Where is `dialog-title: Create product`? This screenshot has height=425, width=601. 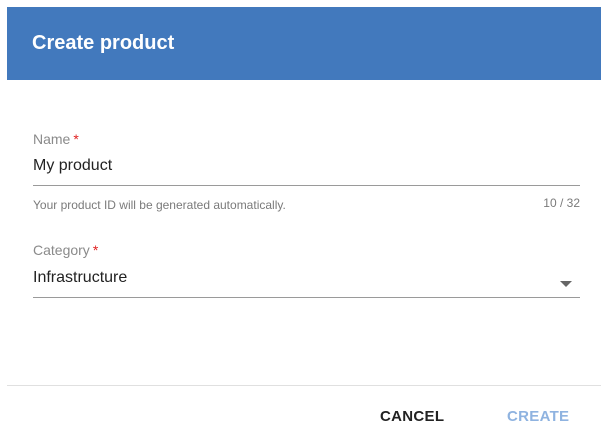 dialog-title: Create product is located at coordinates (103, 43).